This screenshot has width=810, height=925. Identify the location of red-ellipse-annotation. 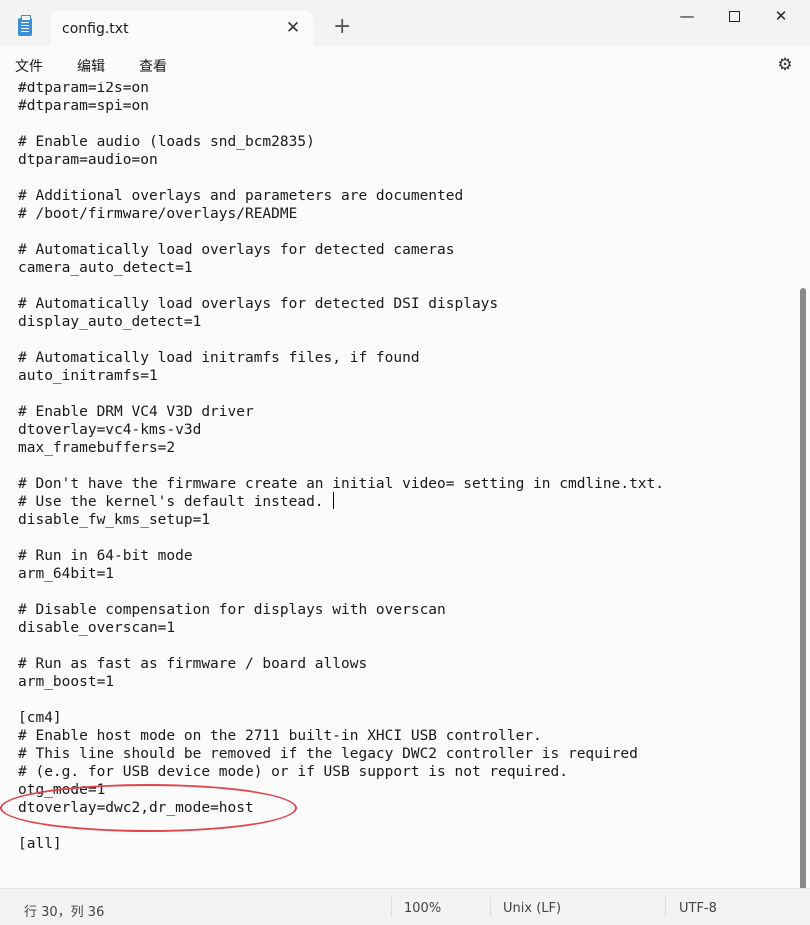
(148, 808).